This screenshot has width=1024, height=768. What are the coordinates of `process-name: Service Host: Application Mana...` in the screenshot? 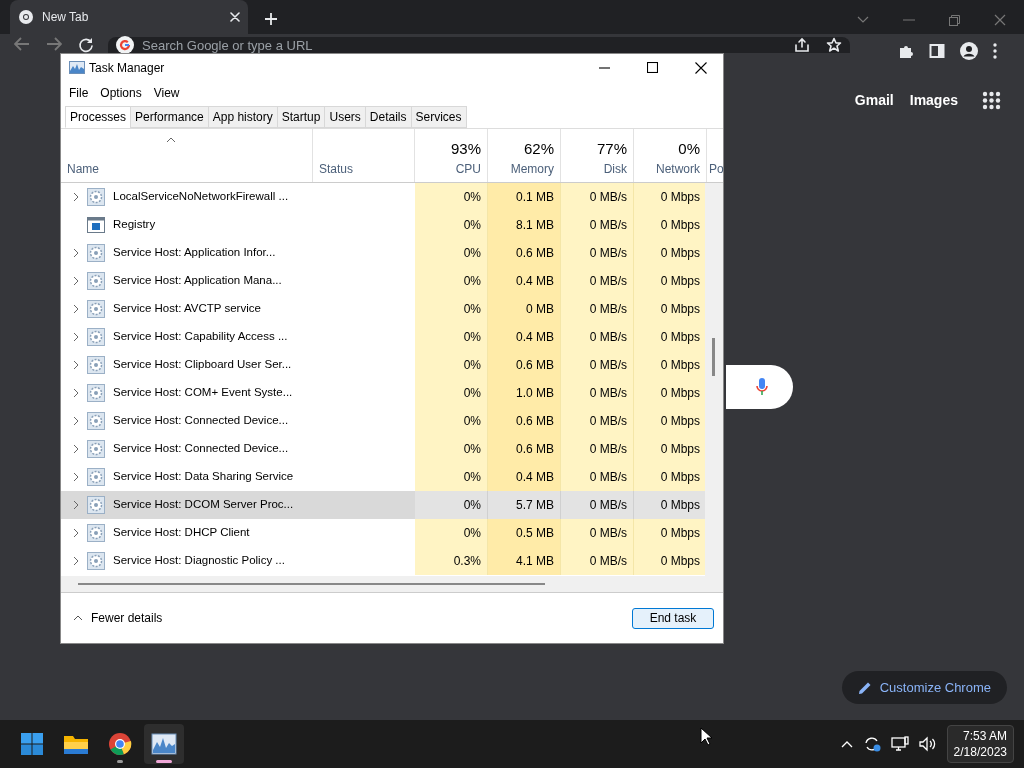 It's located at (197, 281).